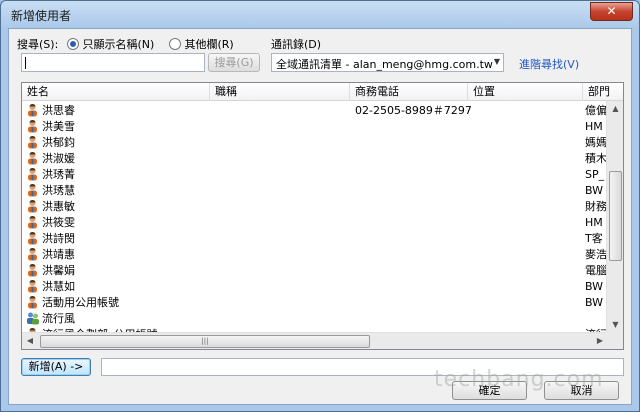 This screenshot has width=640, height=412. What do you see at coordinates (58, 174) in the screenshot?
I see `cell-name: 洪琇菁` at bounding box center [58, 174].